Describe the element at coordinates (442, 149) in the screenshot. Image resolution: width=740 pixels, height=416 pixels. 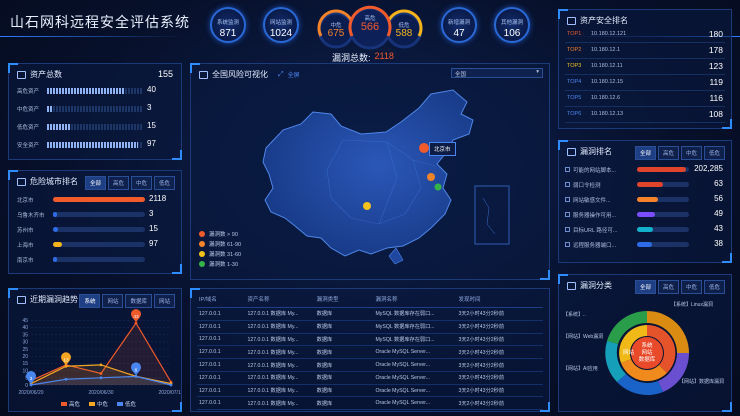
I see `map-popup: 北京市` at that location.